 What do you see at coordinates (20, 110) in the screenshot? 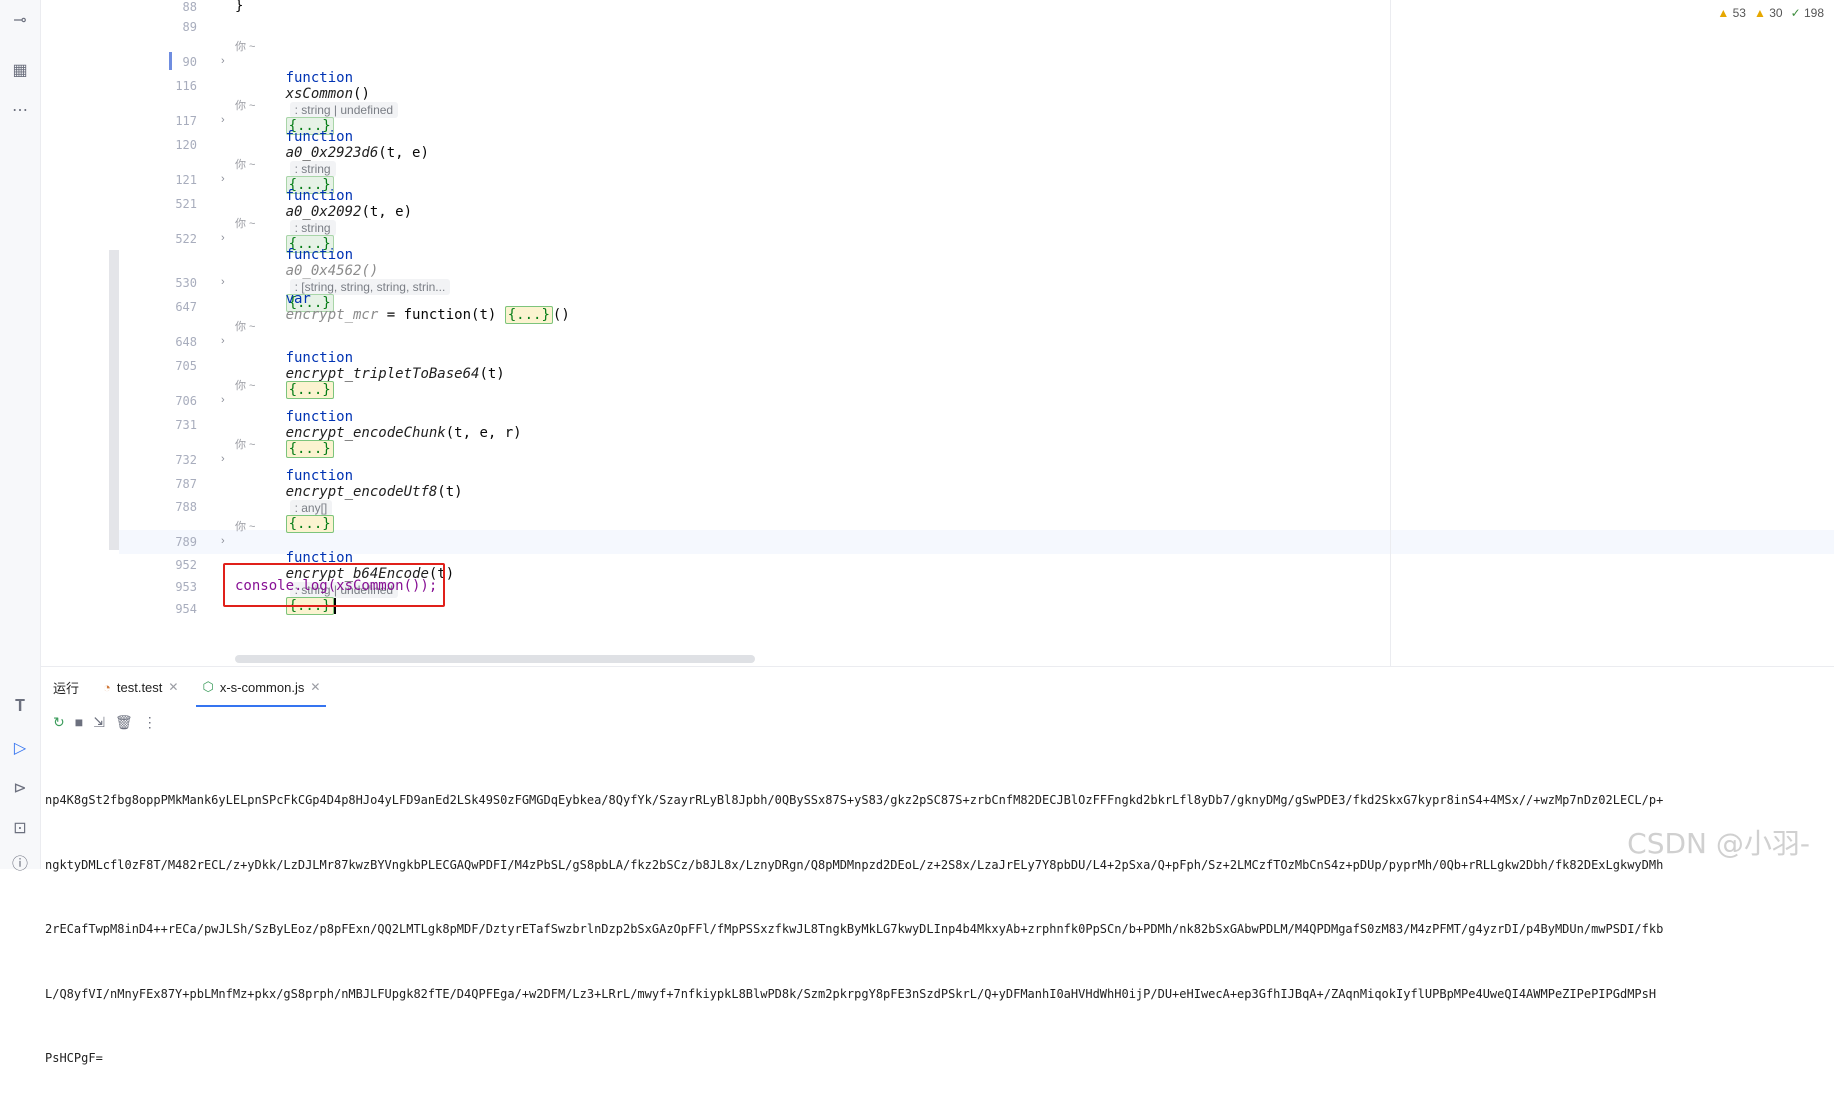
I see `more-icon: ⋯` at bounding box center [20, 110].